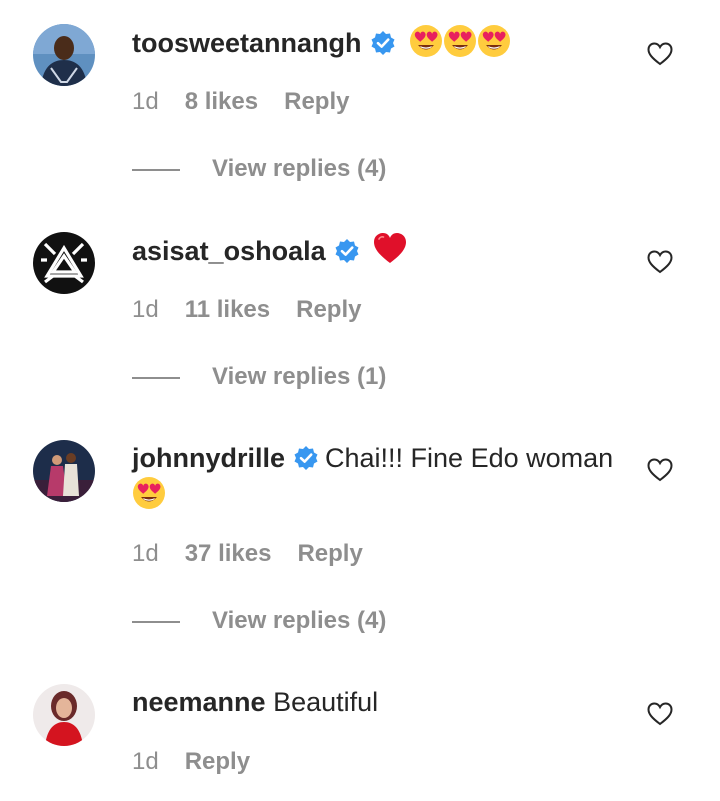 The height and width of the screenshot is (801, 720). Describe the element at coordinates (229, 251) in the screenshot. I see `comment-username: asisat_oshoala` at that location.